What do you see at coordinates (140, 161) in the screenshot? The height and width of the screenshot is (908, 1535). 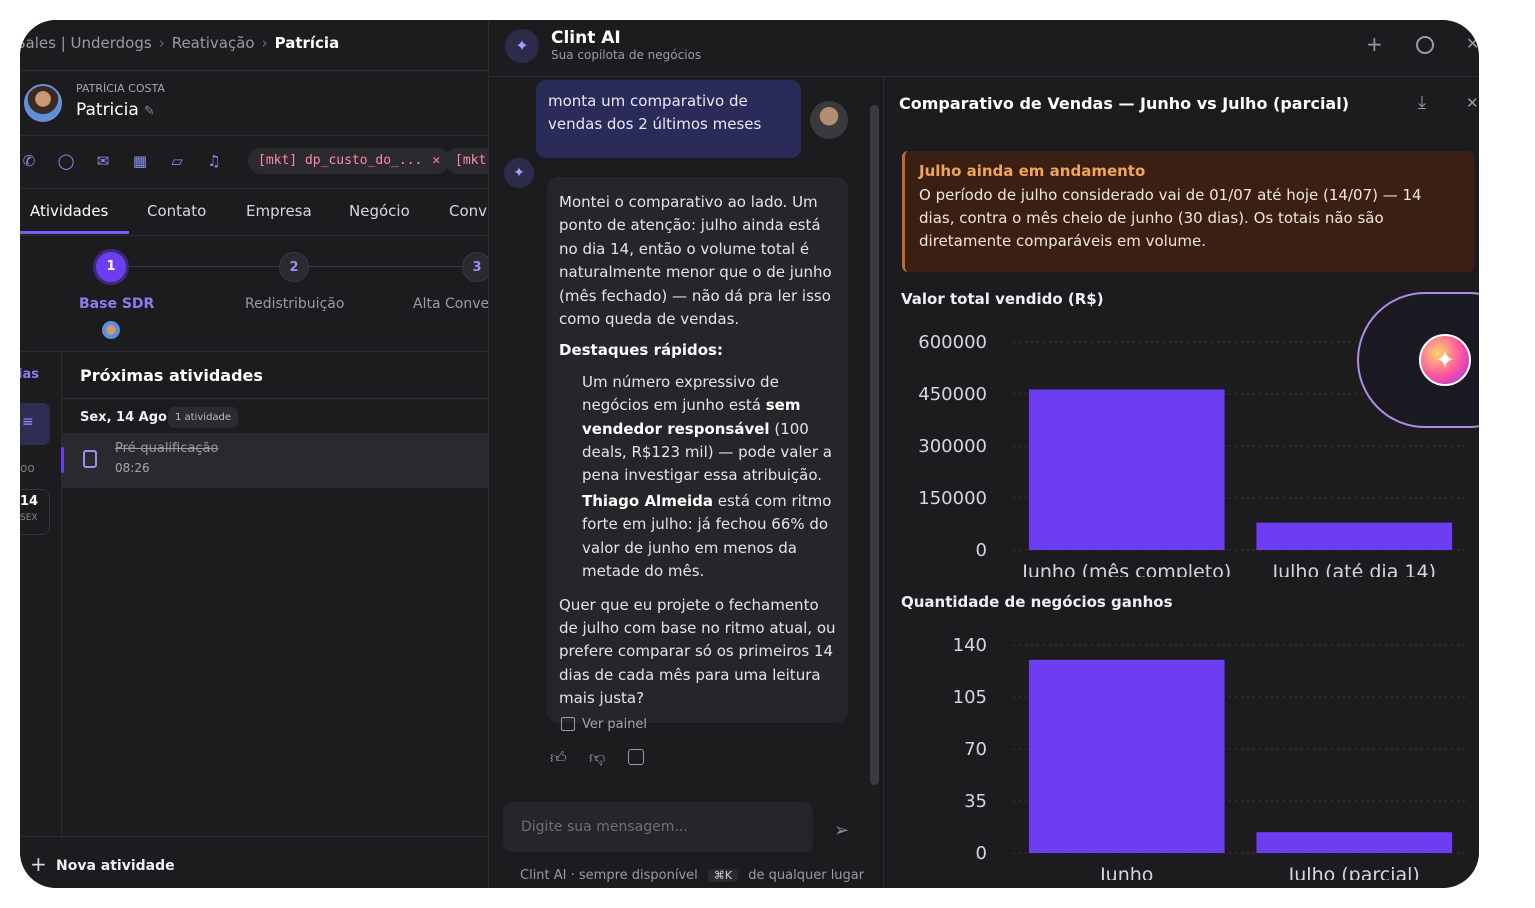 I see `calendar-icon: ▦` at bounding box center [140, 161].